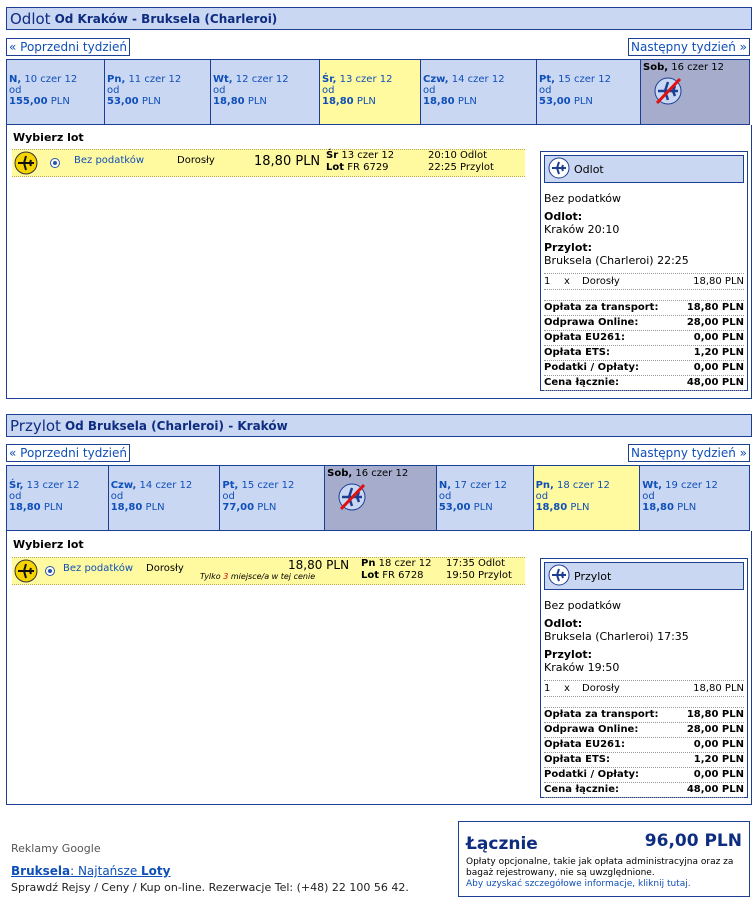 This screenshot has width=756, height=910. What do you see at coordinates (251, 79) in the screenshot?
I see `day-name: Wt, 12 czer 12` at bounding box center [251, 79].